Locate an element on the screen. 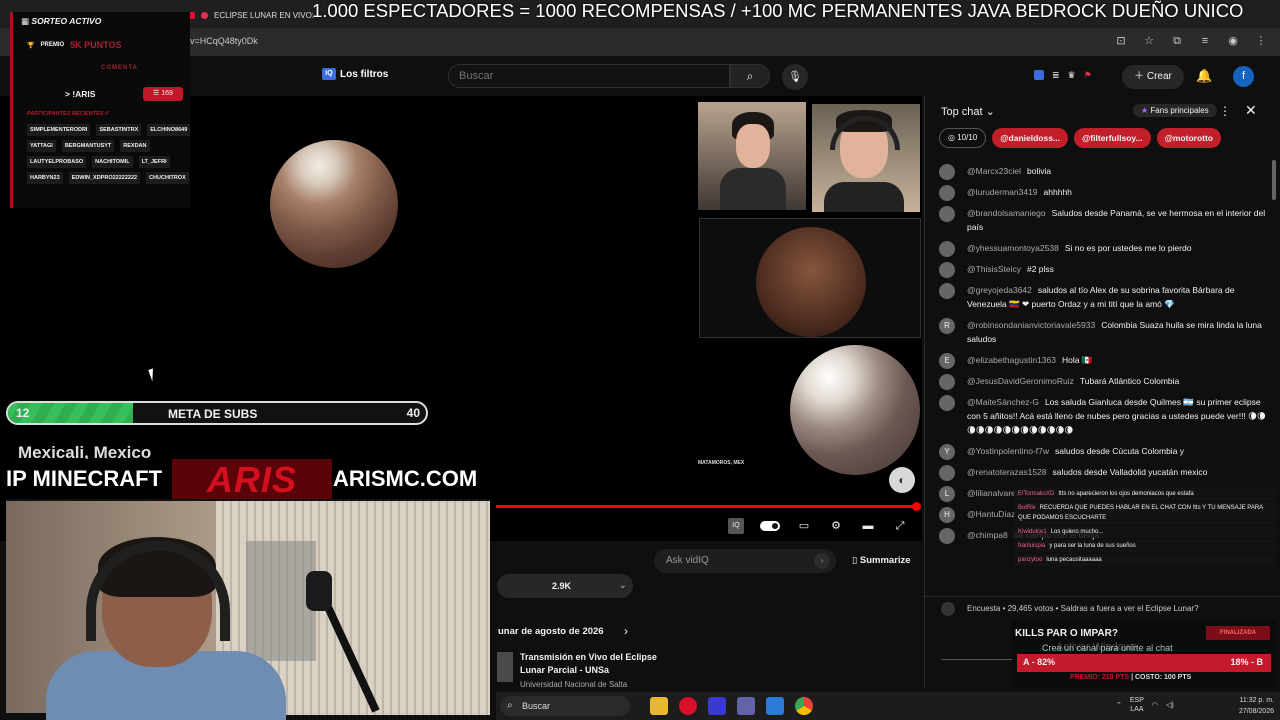  taskbar-clock: 11:32 p. m. 27/08/2026 is located at coordinates (1249, 706).